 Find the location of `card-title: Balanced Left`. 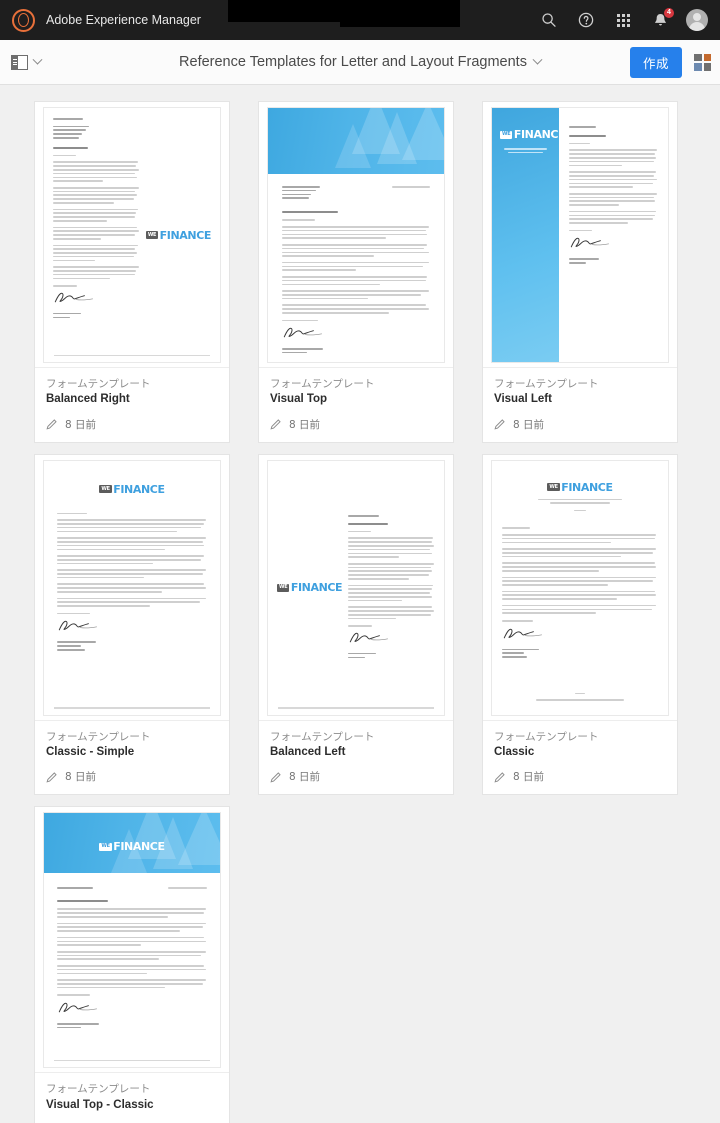

card-title: Balanced Left is located at coordinates (308, 751).